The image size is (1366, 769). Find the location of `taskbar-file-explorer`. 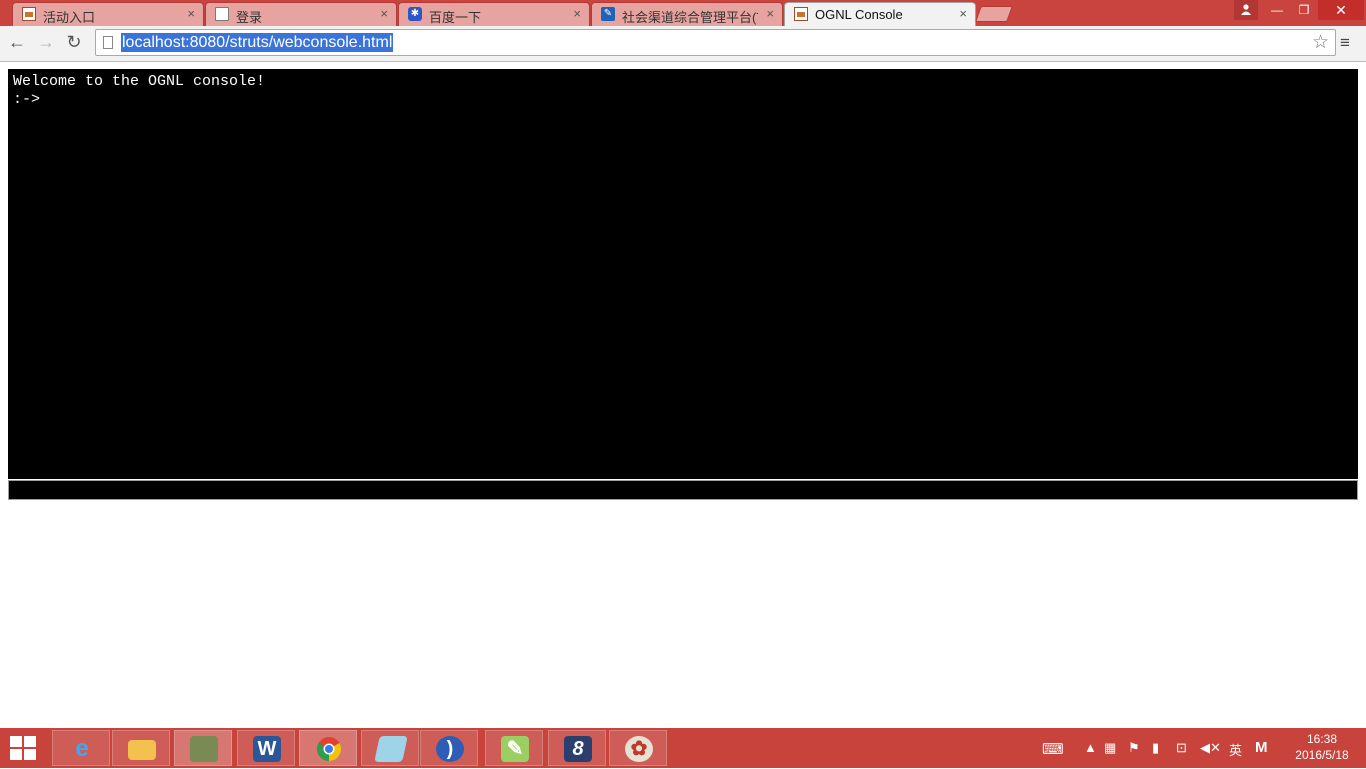

taskbar-file-explorer is located at coordinates (141, 748).